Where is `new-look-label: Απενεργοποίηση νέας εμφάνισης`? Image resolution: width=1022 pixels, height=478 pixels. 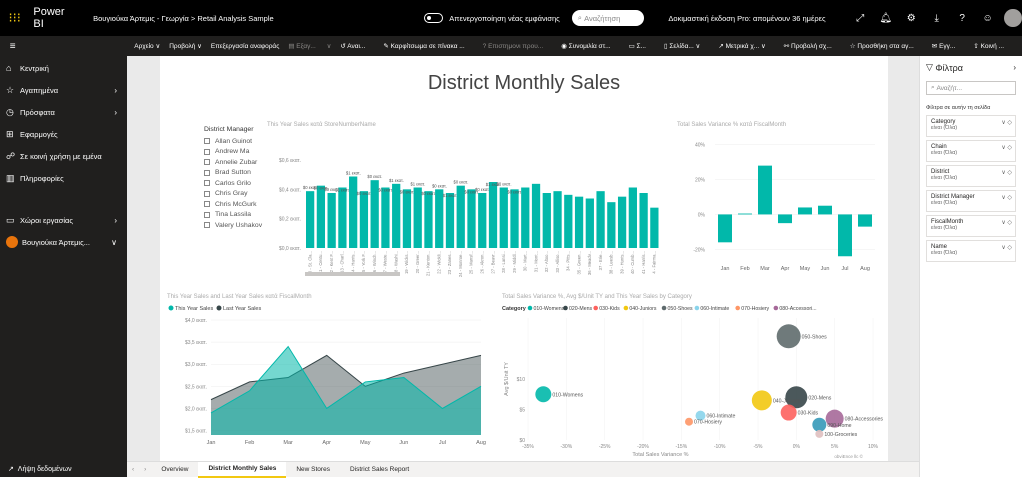 new-look-label: Απενεργοποίηση νέας εμφάνισης is located at coordinates (504, 18).